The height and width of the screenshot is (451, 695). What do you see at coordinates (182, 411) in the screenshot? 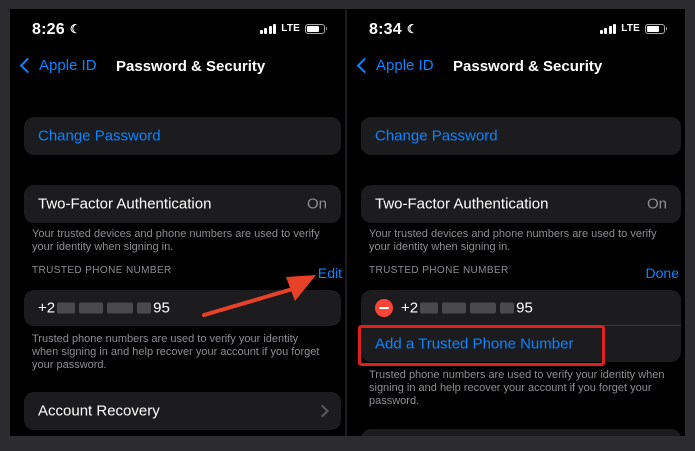
I see `account-recovery-button: Account Recovery` at bounding box center [182, 411].